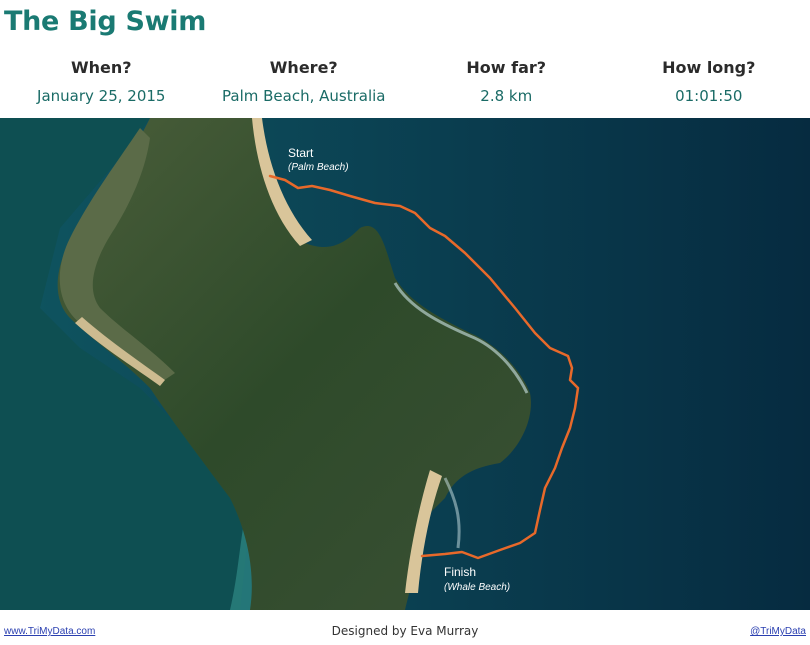 The height and width of the screenshot is (645, 810). I want to click on stat-label: Where?, so click(303, 67).